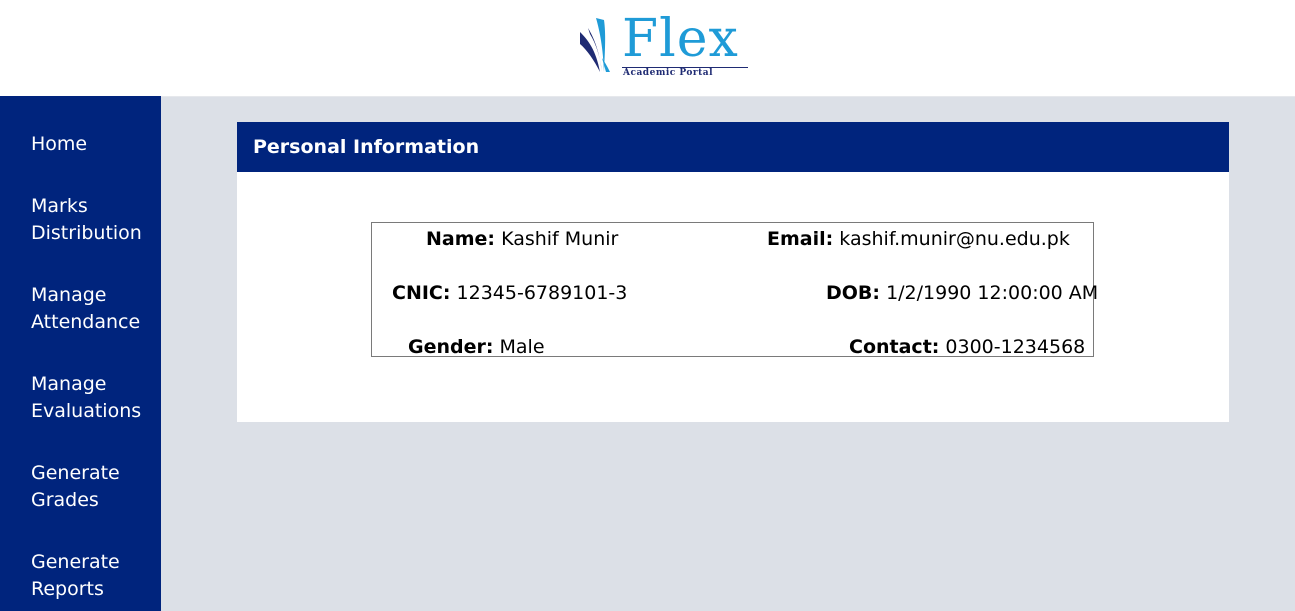 The height and width of the screenshot is (611, 1295). I want to click on sidebar-item-label: Reports, so click(67, 589).